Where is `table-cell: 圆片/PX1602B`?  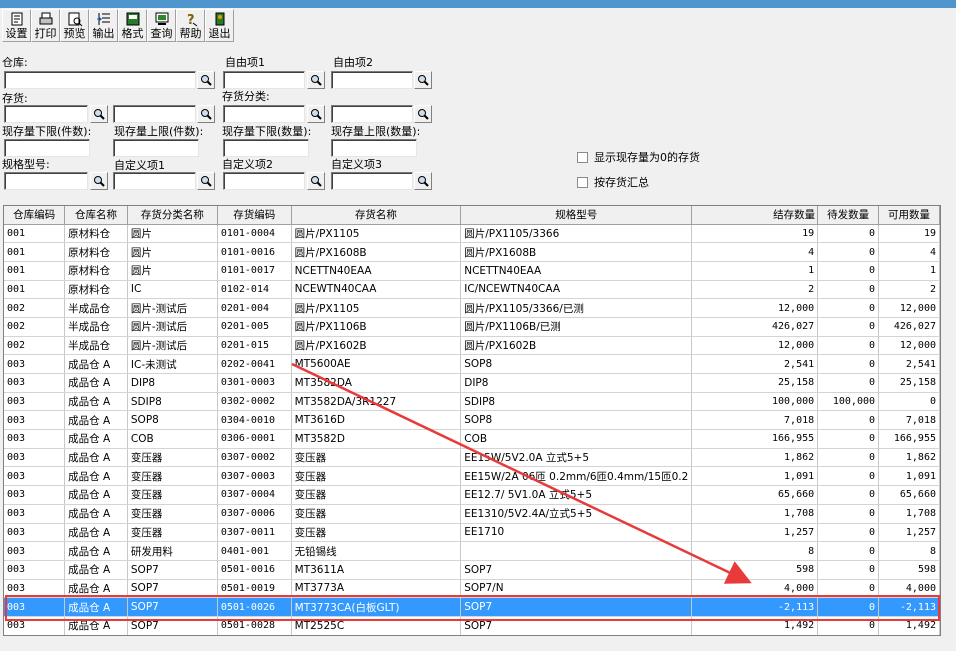
table-cell: 圆片/PX1602B is located at coordinates (576, 346).